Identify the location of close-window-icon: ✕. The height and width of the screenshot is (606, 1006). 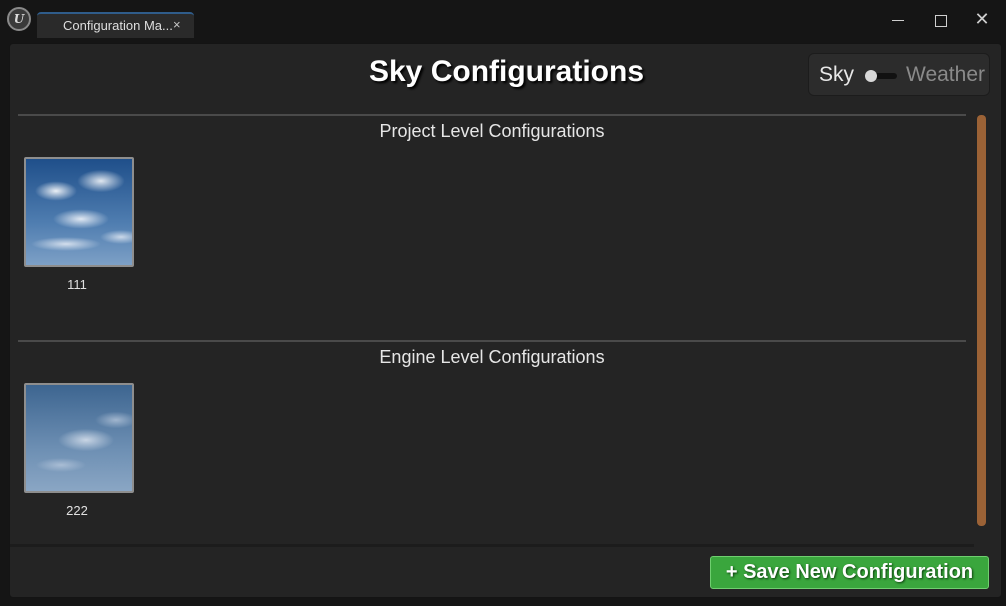
(982, 20).